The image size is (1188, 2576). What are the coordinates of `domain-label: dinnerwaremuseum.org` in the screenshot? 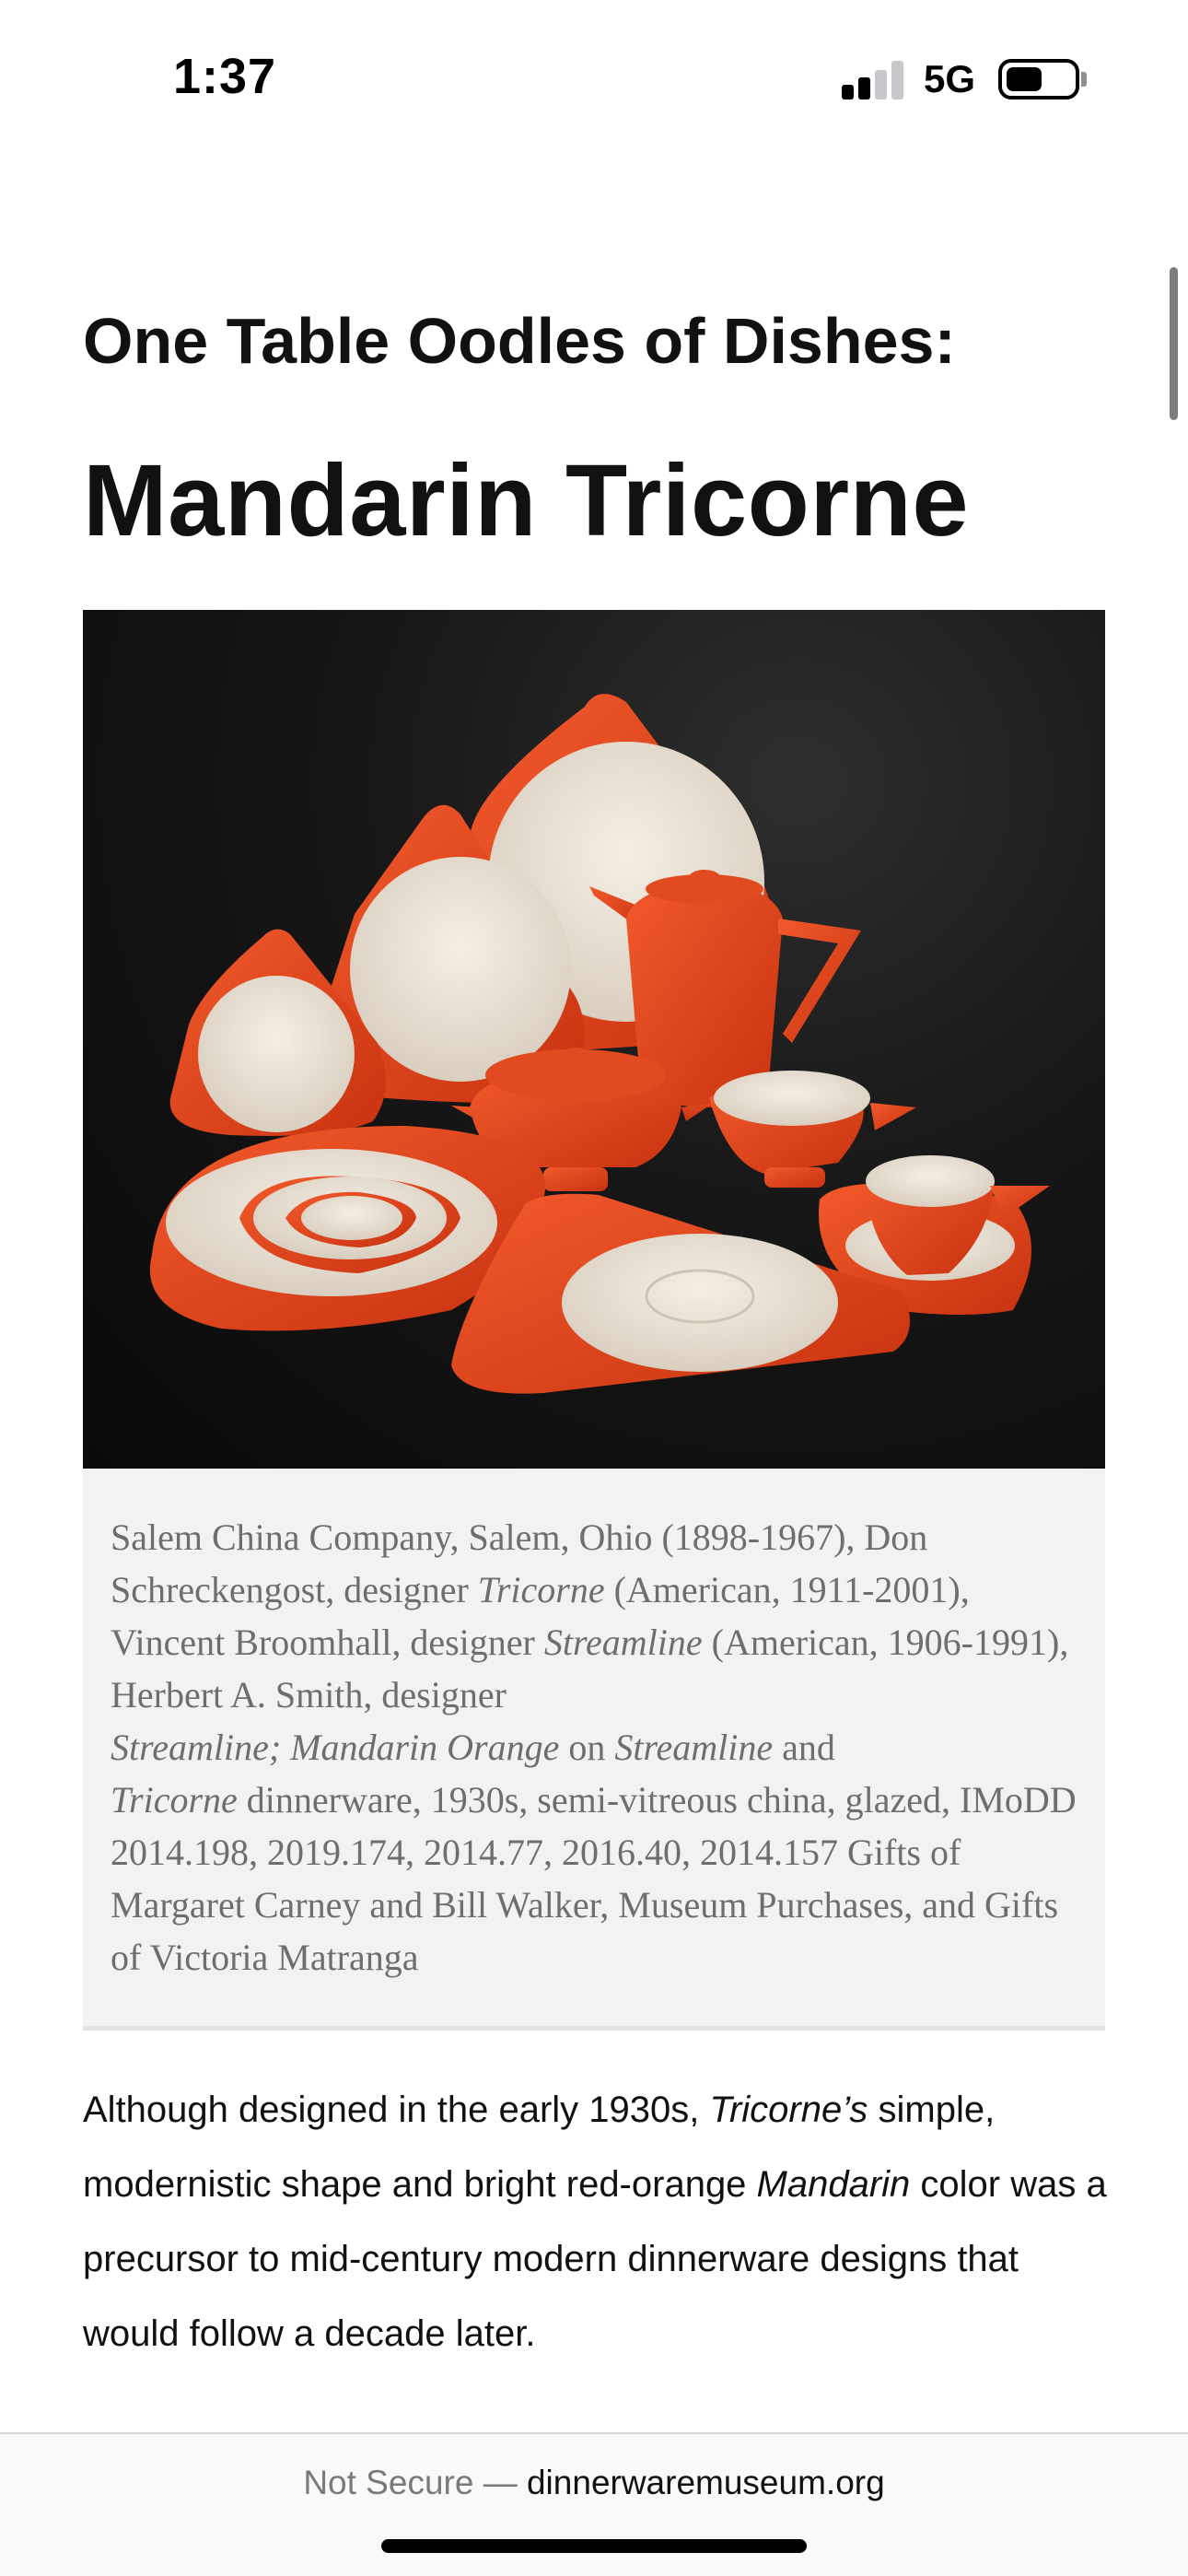 It's located at (705, 2482).